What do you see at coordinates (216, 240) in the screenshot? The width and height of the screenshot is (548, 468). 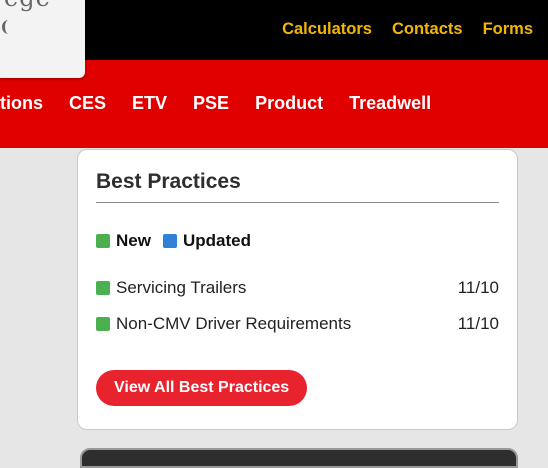 I see `legend-updated-label: Updated` at bounding box center [216, 240].